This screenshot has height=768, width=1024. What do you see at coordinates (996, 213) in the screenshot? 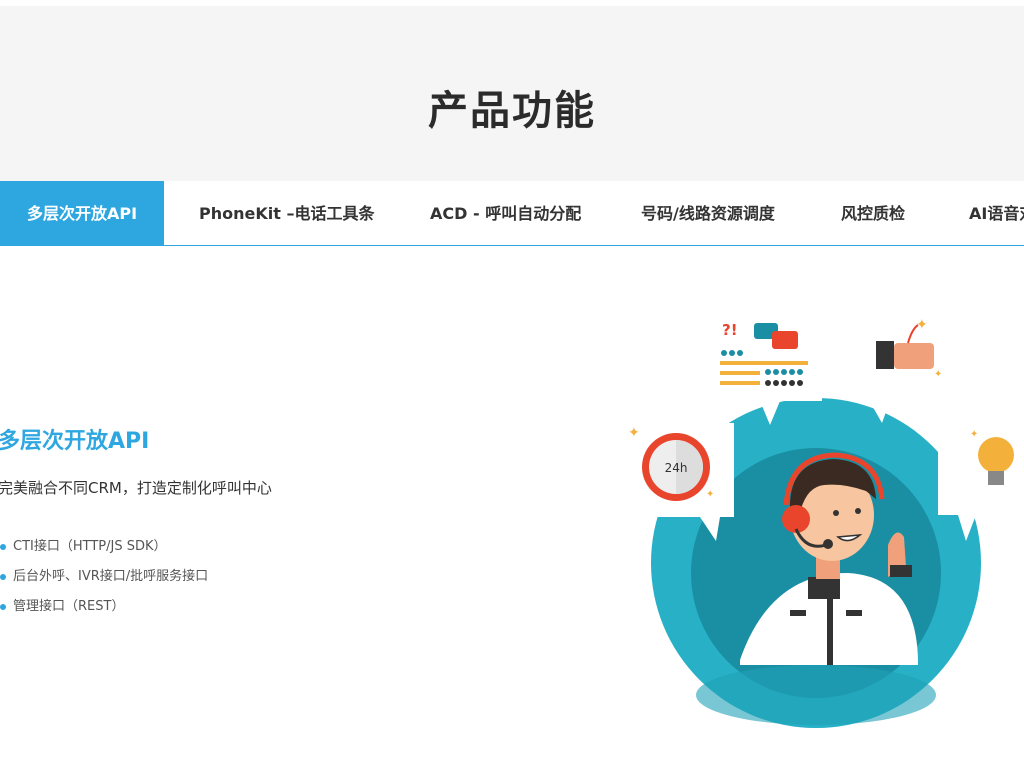
I see `tab-ai-voice: AI语音对` at bounding box center [996, 213].